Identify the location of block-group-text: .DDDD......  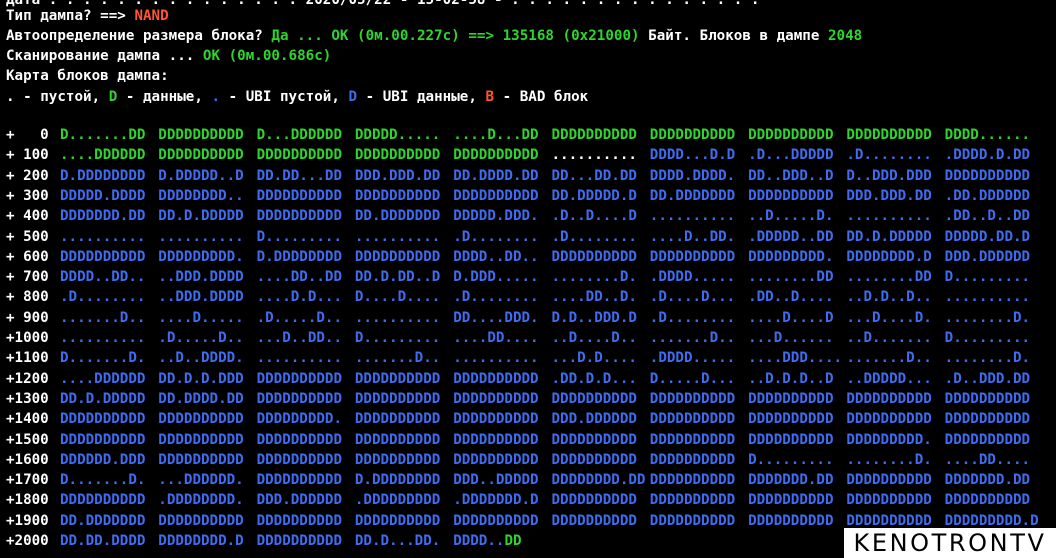
(692, 277).